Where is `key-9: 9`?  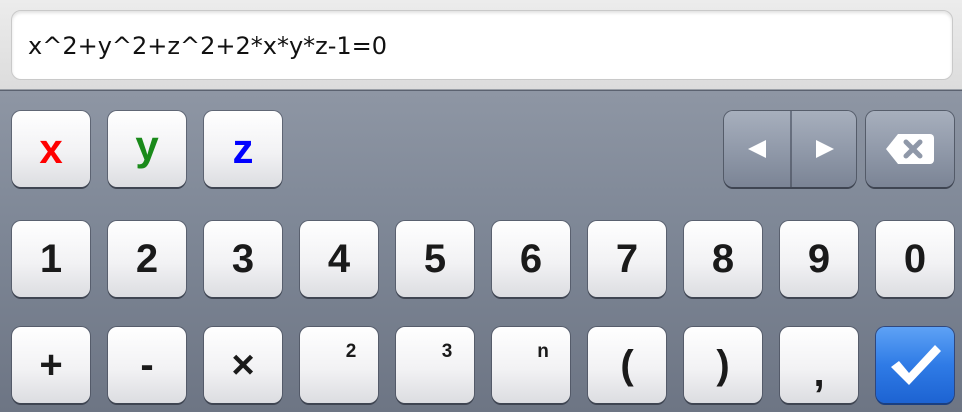
key-9: 9 is located at coordinates (819, 259).